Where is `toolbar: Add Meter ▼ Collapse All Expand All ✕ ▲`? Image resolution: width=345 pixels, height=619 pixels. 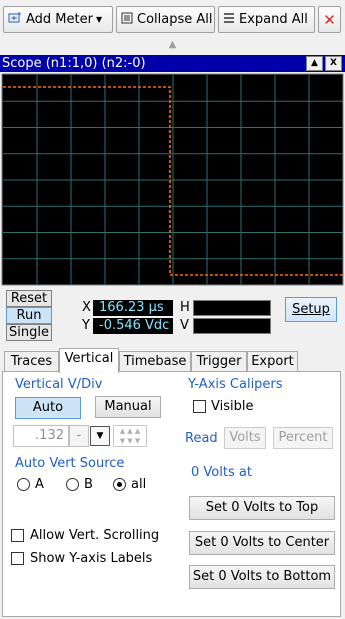 toolbar: Add Meter ▼ Collapse All Expand All ✕ ▲ is located at coordinates (172, 28).